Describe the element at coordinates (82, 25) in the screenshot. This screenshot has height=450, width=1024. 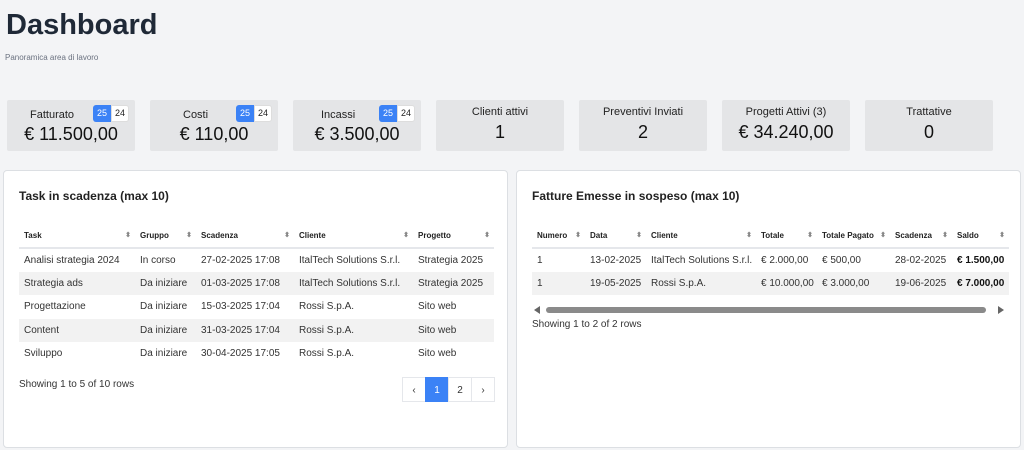
I see `page-title: Dashboard` at that location.